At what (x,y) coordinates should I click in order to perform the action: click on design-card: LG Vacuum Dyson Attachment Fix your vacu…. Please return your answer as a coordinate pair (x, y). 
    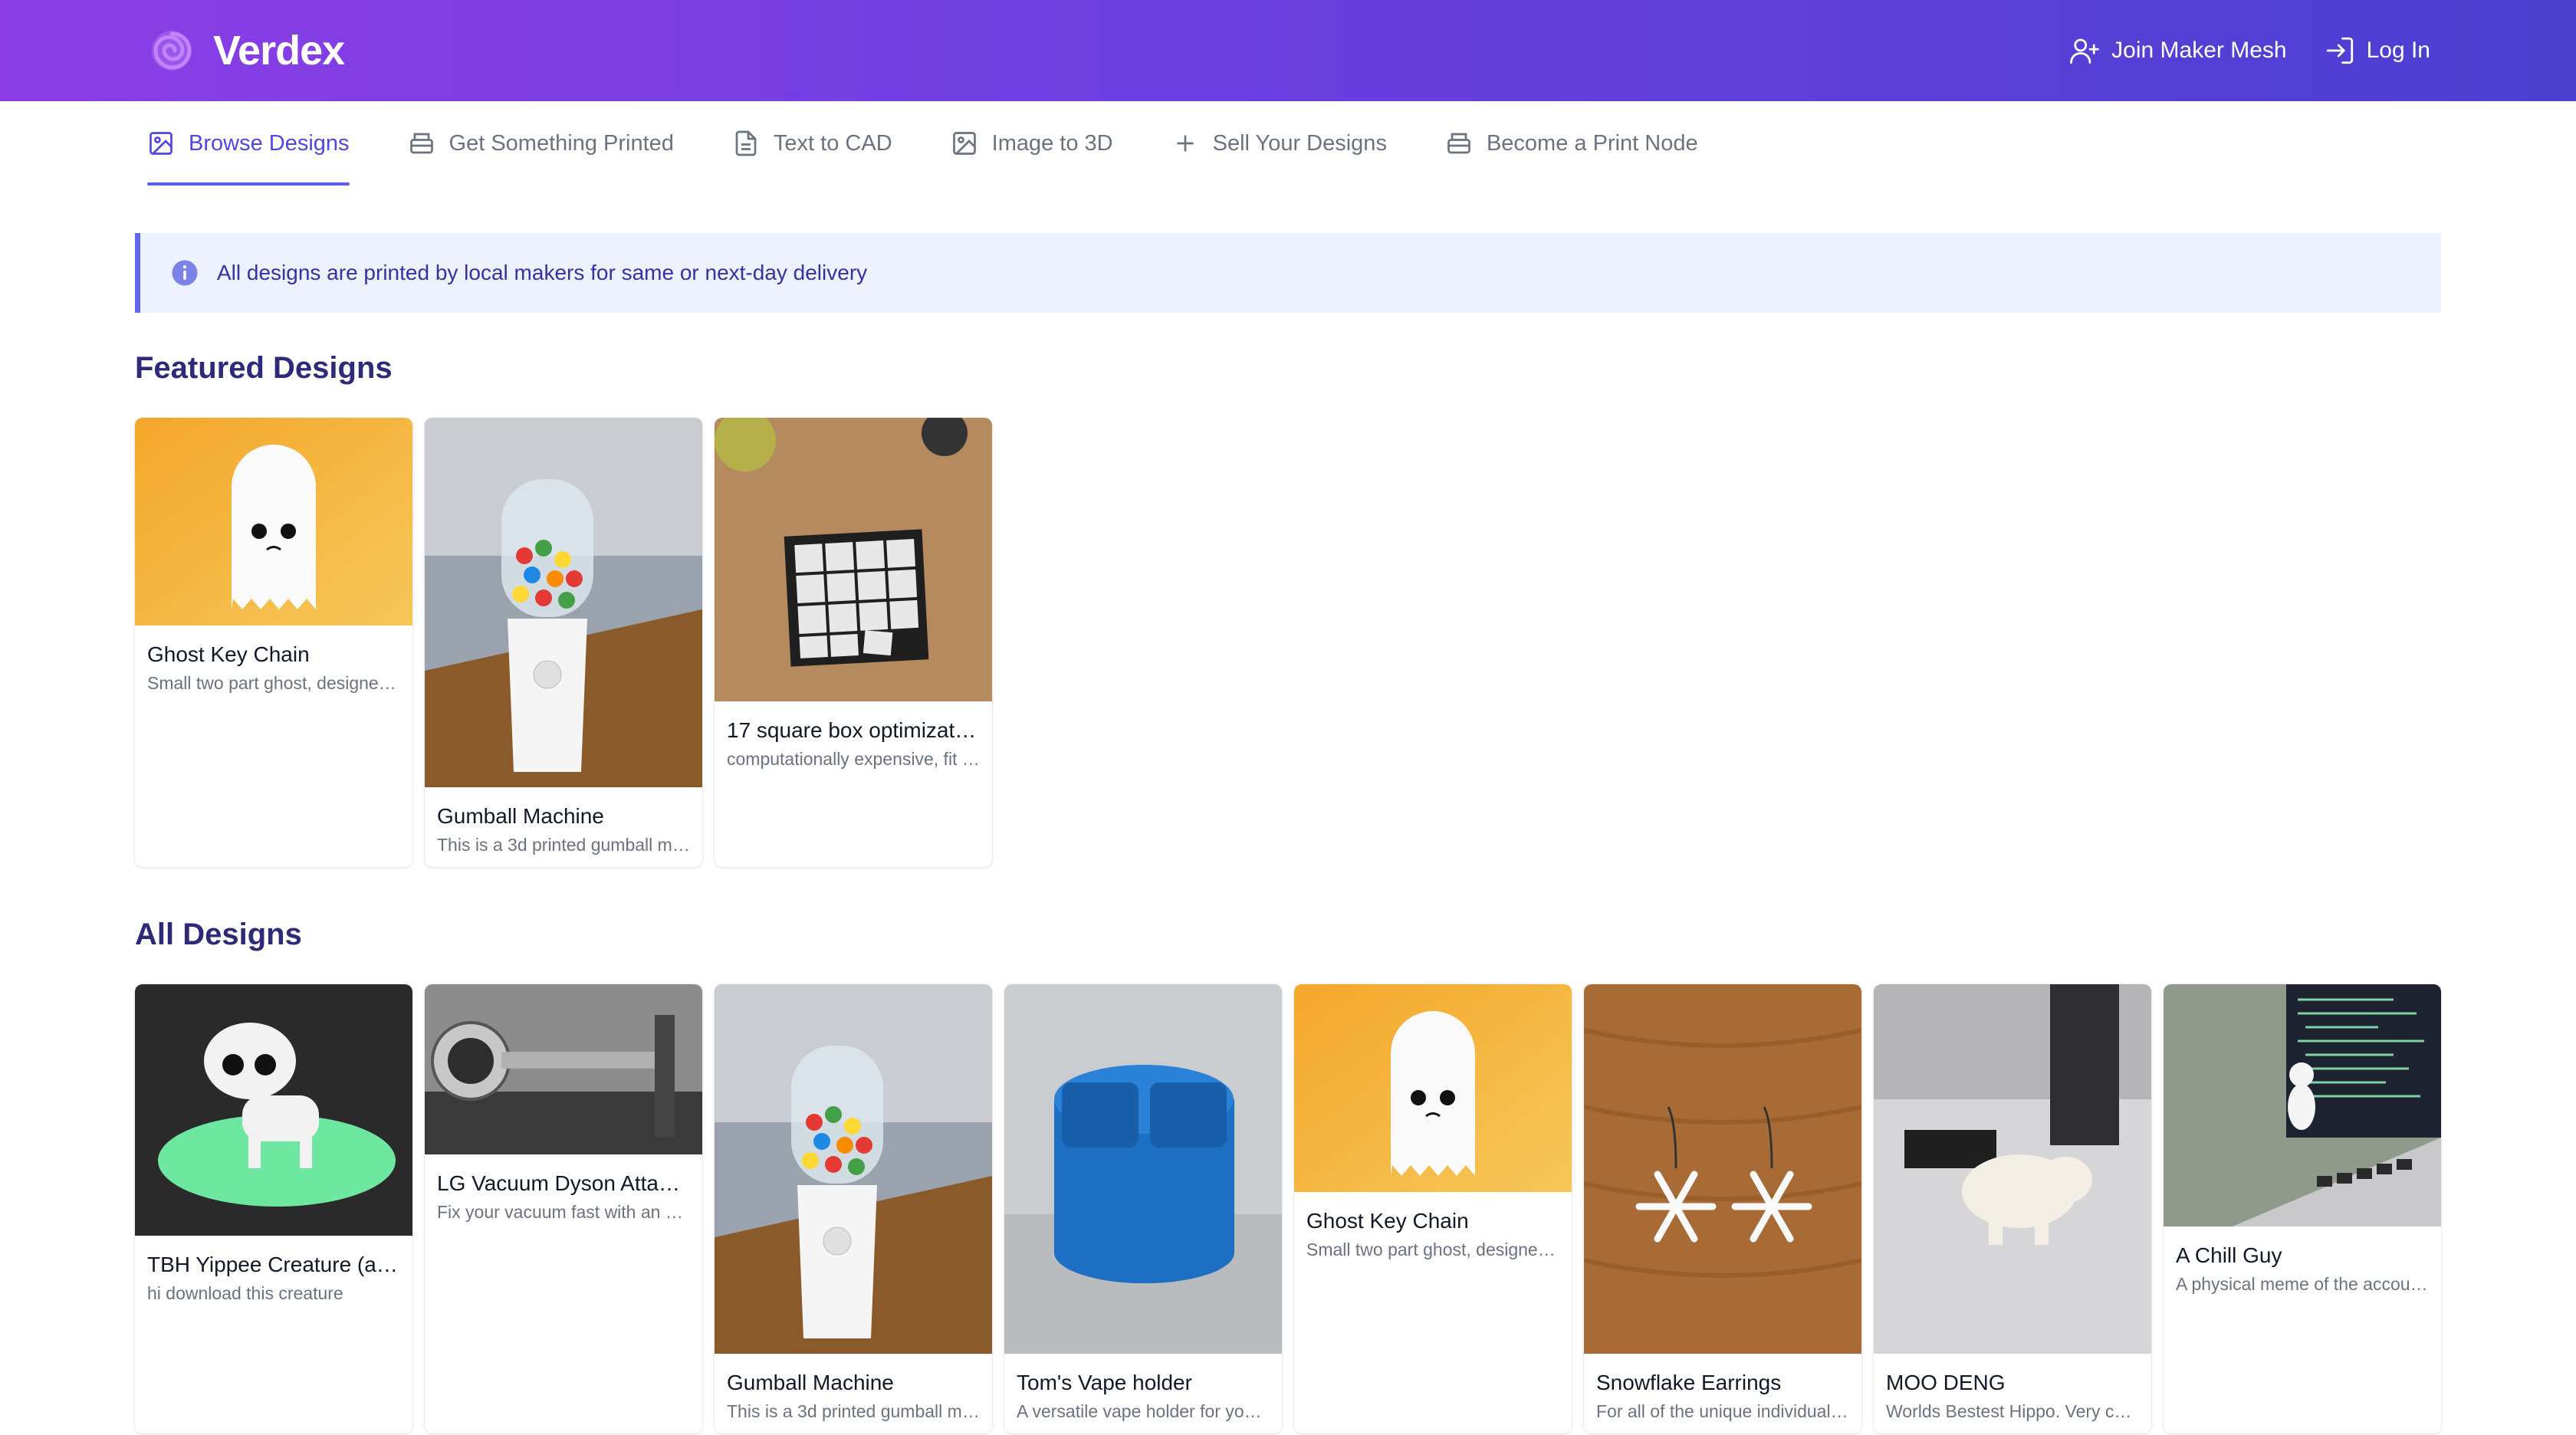
    Looking at the image, I should click on (563, 1208).